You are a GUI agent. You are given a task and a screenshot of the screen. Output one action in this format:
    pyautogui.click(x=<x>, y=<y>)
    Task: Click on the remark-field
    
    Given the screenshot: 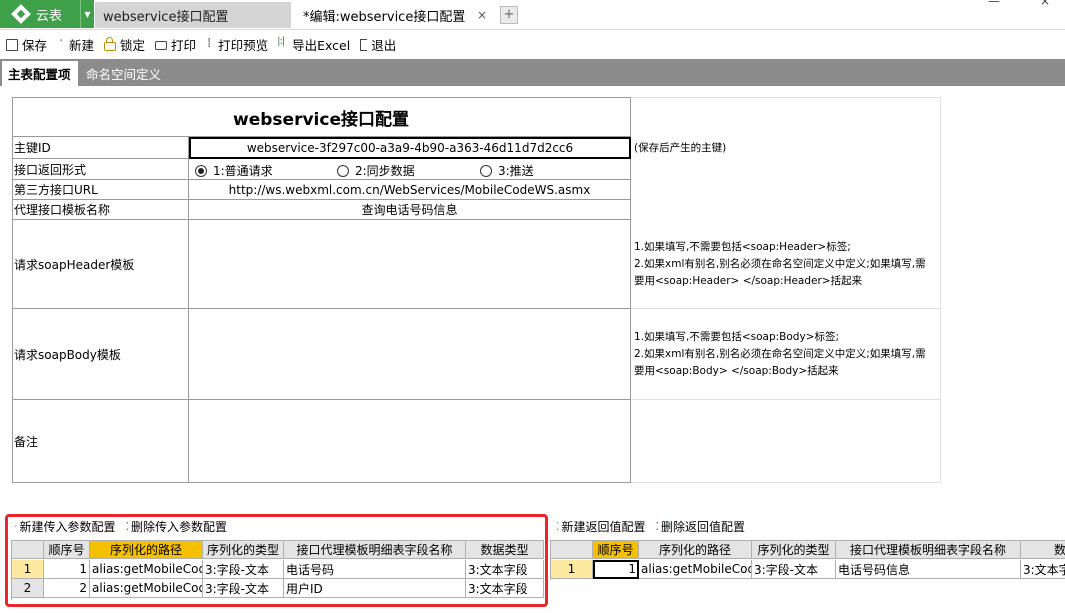 What is the action you would take?
    pyautogui.click(x=410, y=441)
    